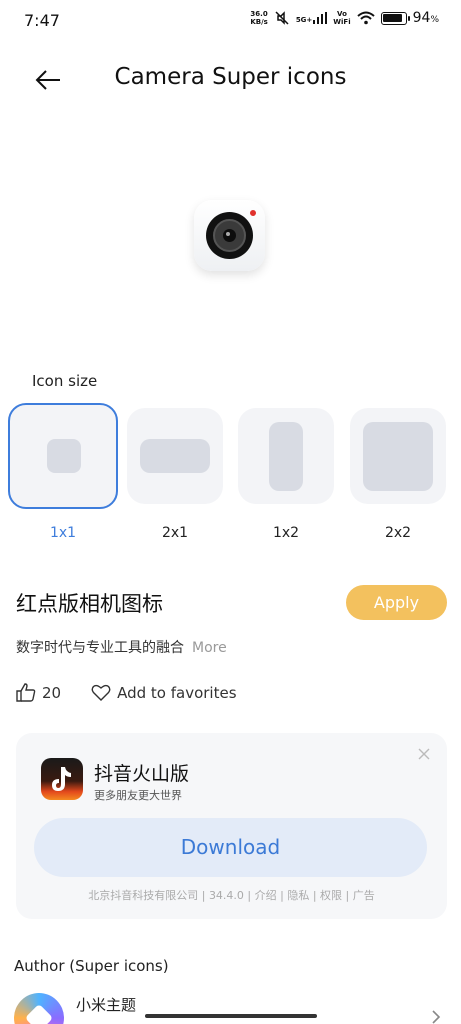 The width and height of the screenshot is (461, 1024). I want to click on icon-size-label: Icon size, so click(65, 381).